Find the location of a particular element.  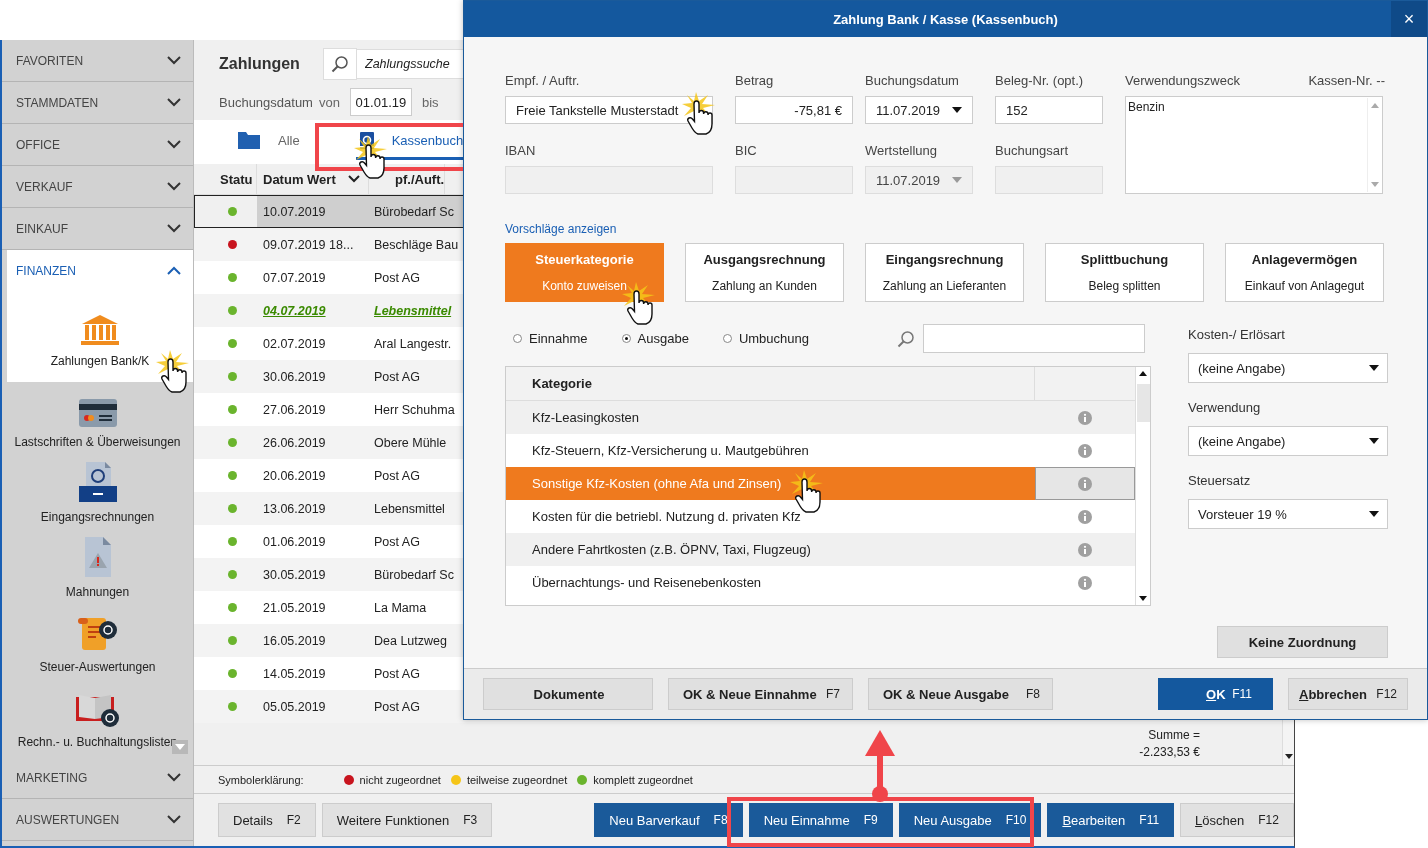

scroll-thumb is located at coordinates (1143, 403).